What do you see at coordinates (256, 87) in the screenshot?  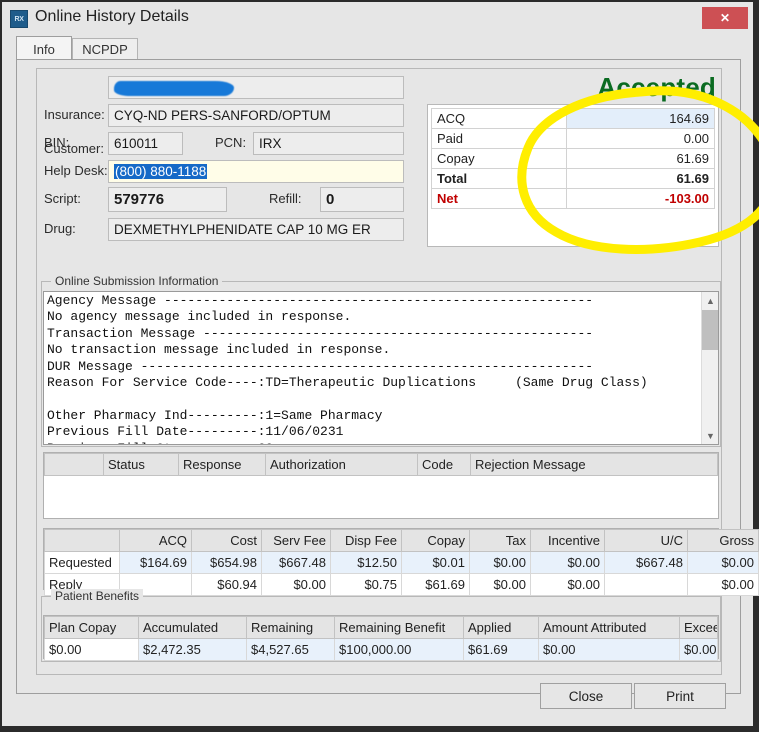 I see `customer-field` at bounding box center [256, 87].